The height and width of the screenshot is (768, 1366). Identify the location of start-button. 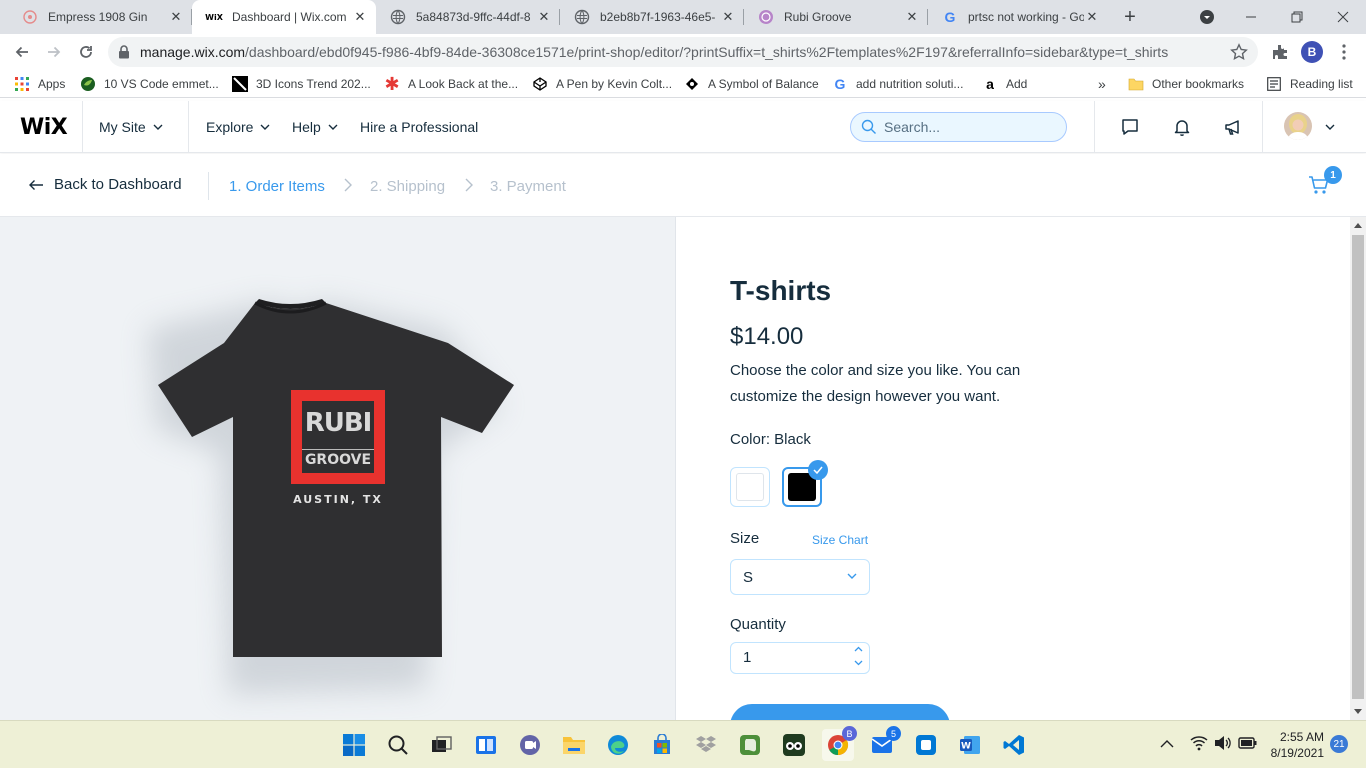
(354, 745).